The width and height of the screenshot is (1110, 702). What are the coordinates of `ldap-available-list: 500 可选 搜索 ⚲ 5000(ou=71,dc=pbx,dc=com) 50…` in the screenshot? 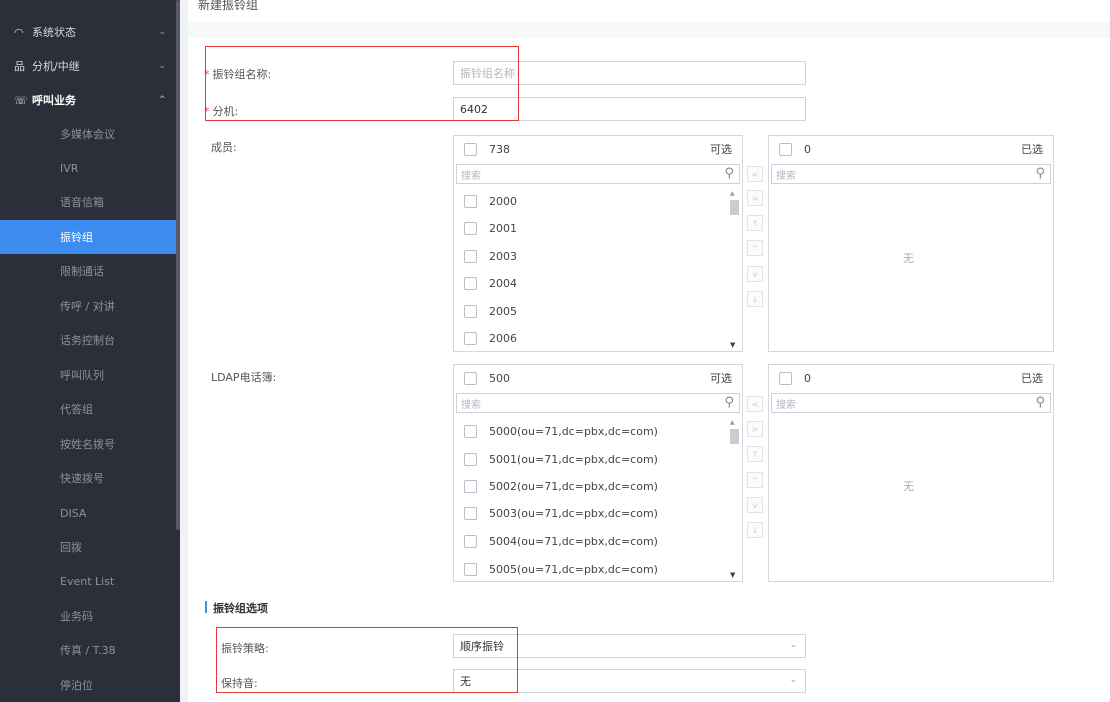 It's located at (598, 473).